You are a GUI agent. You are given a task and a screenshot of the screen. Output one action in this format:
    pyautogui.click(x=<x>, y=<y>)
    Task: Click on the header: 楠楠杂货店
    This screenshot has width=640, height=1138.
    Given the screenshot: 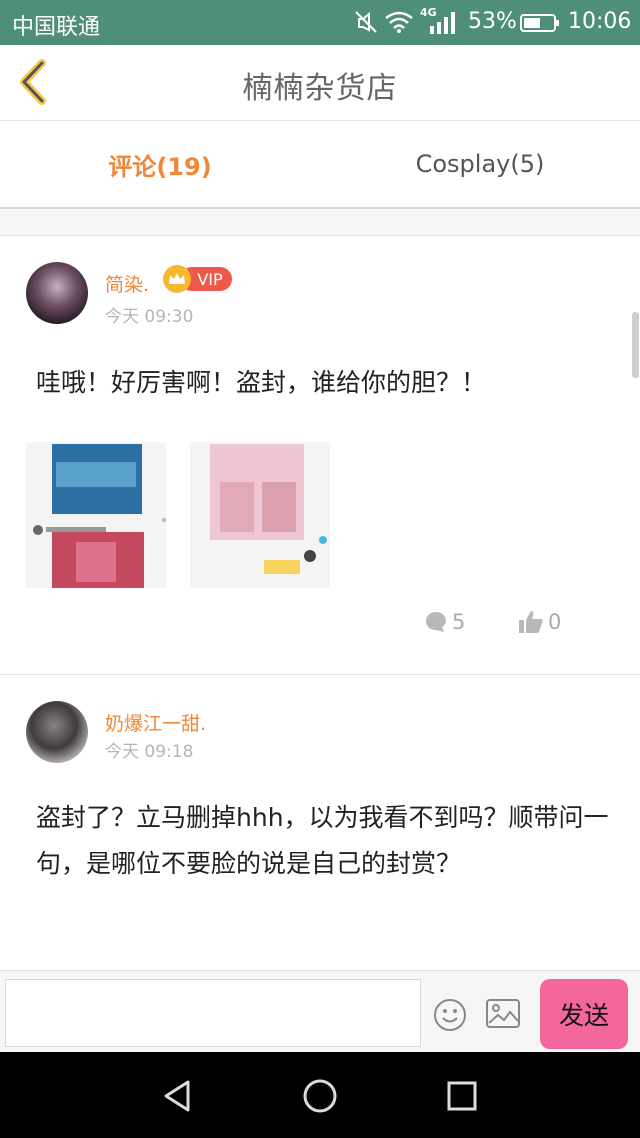 What is the action you would take?
    pyautogui.click(x=320, y=83)
    